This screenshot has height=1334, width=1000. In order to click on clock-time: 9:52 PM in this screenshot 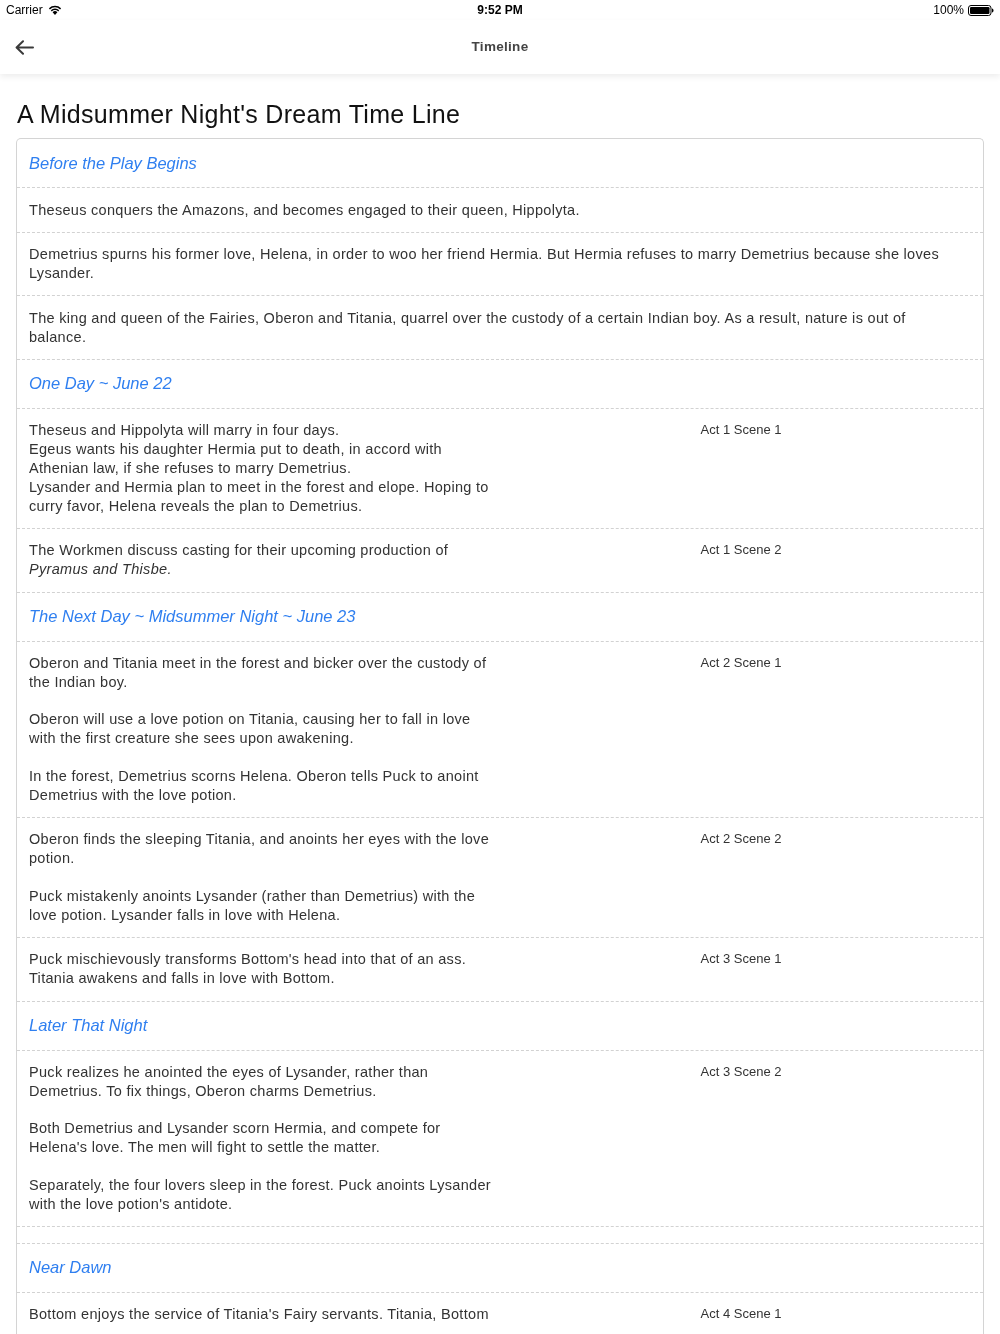, I will do `click(500, 10)`.